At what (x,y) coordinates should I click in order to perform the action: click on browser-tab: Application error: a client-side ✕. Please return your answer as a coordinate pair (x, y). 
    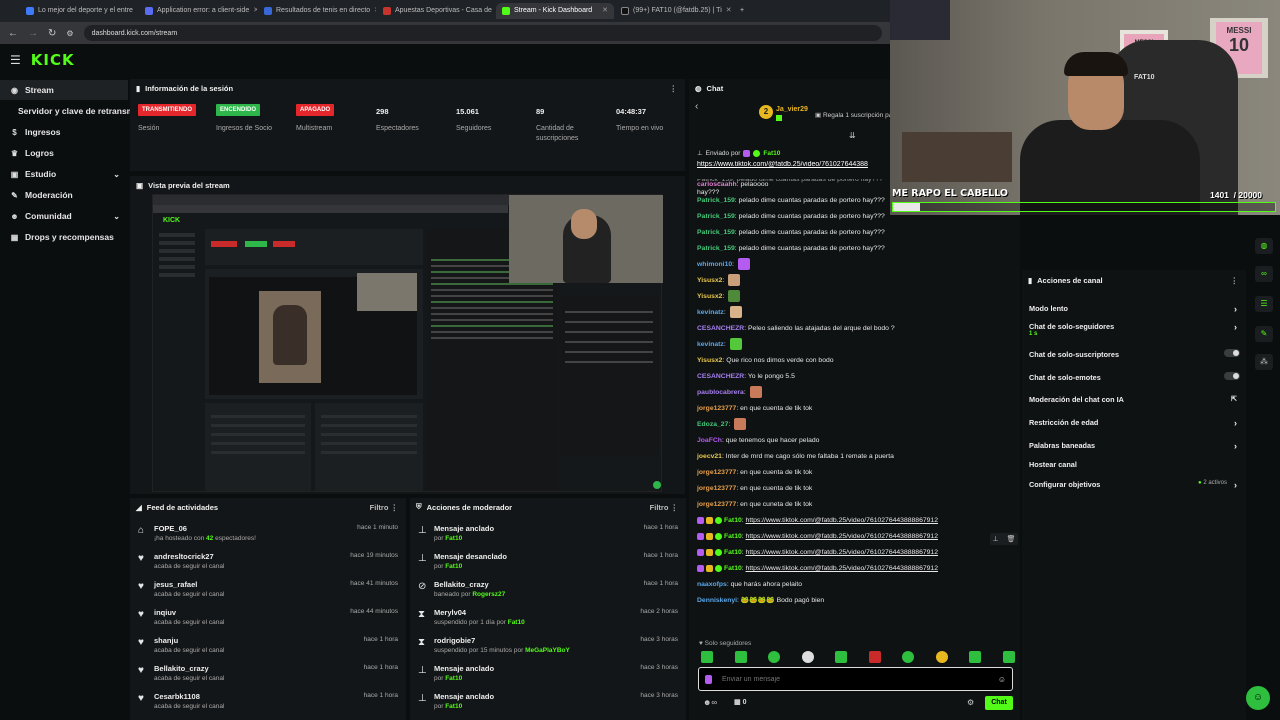
    Looking at the image, I should click on (198, 11).